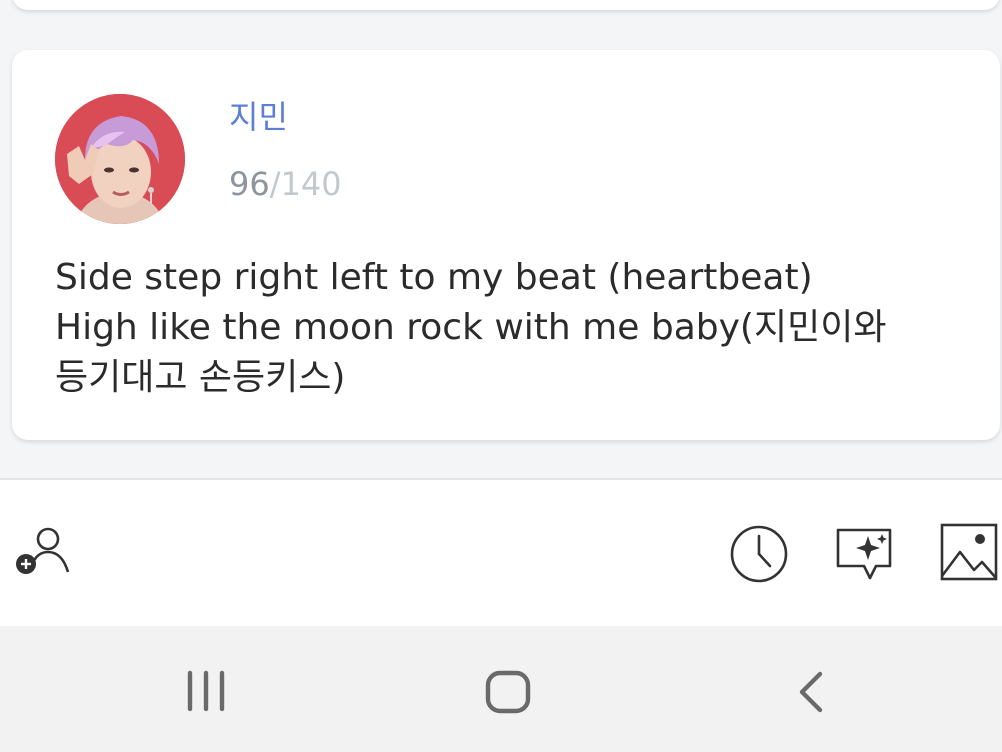 Image resolution: width=1002 pixels, height=752 pixels. I want to click on character-count: 96, so click(249, 184).